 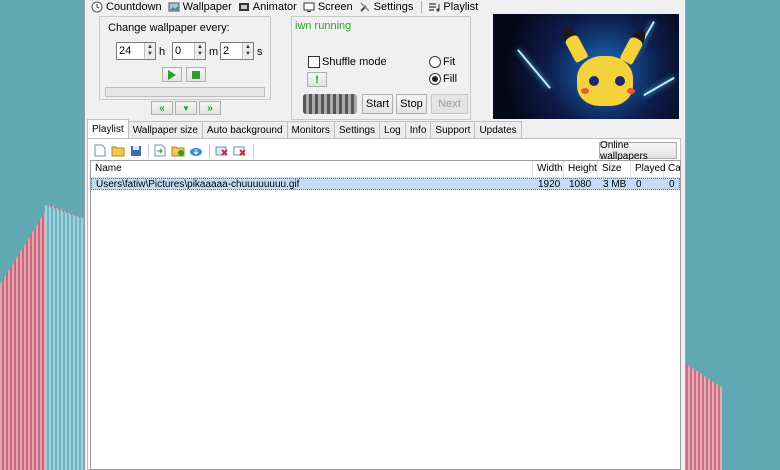 I want to click on next-label: Next, so click(x=449, y=104).